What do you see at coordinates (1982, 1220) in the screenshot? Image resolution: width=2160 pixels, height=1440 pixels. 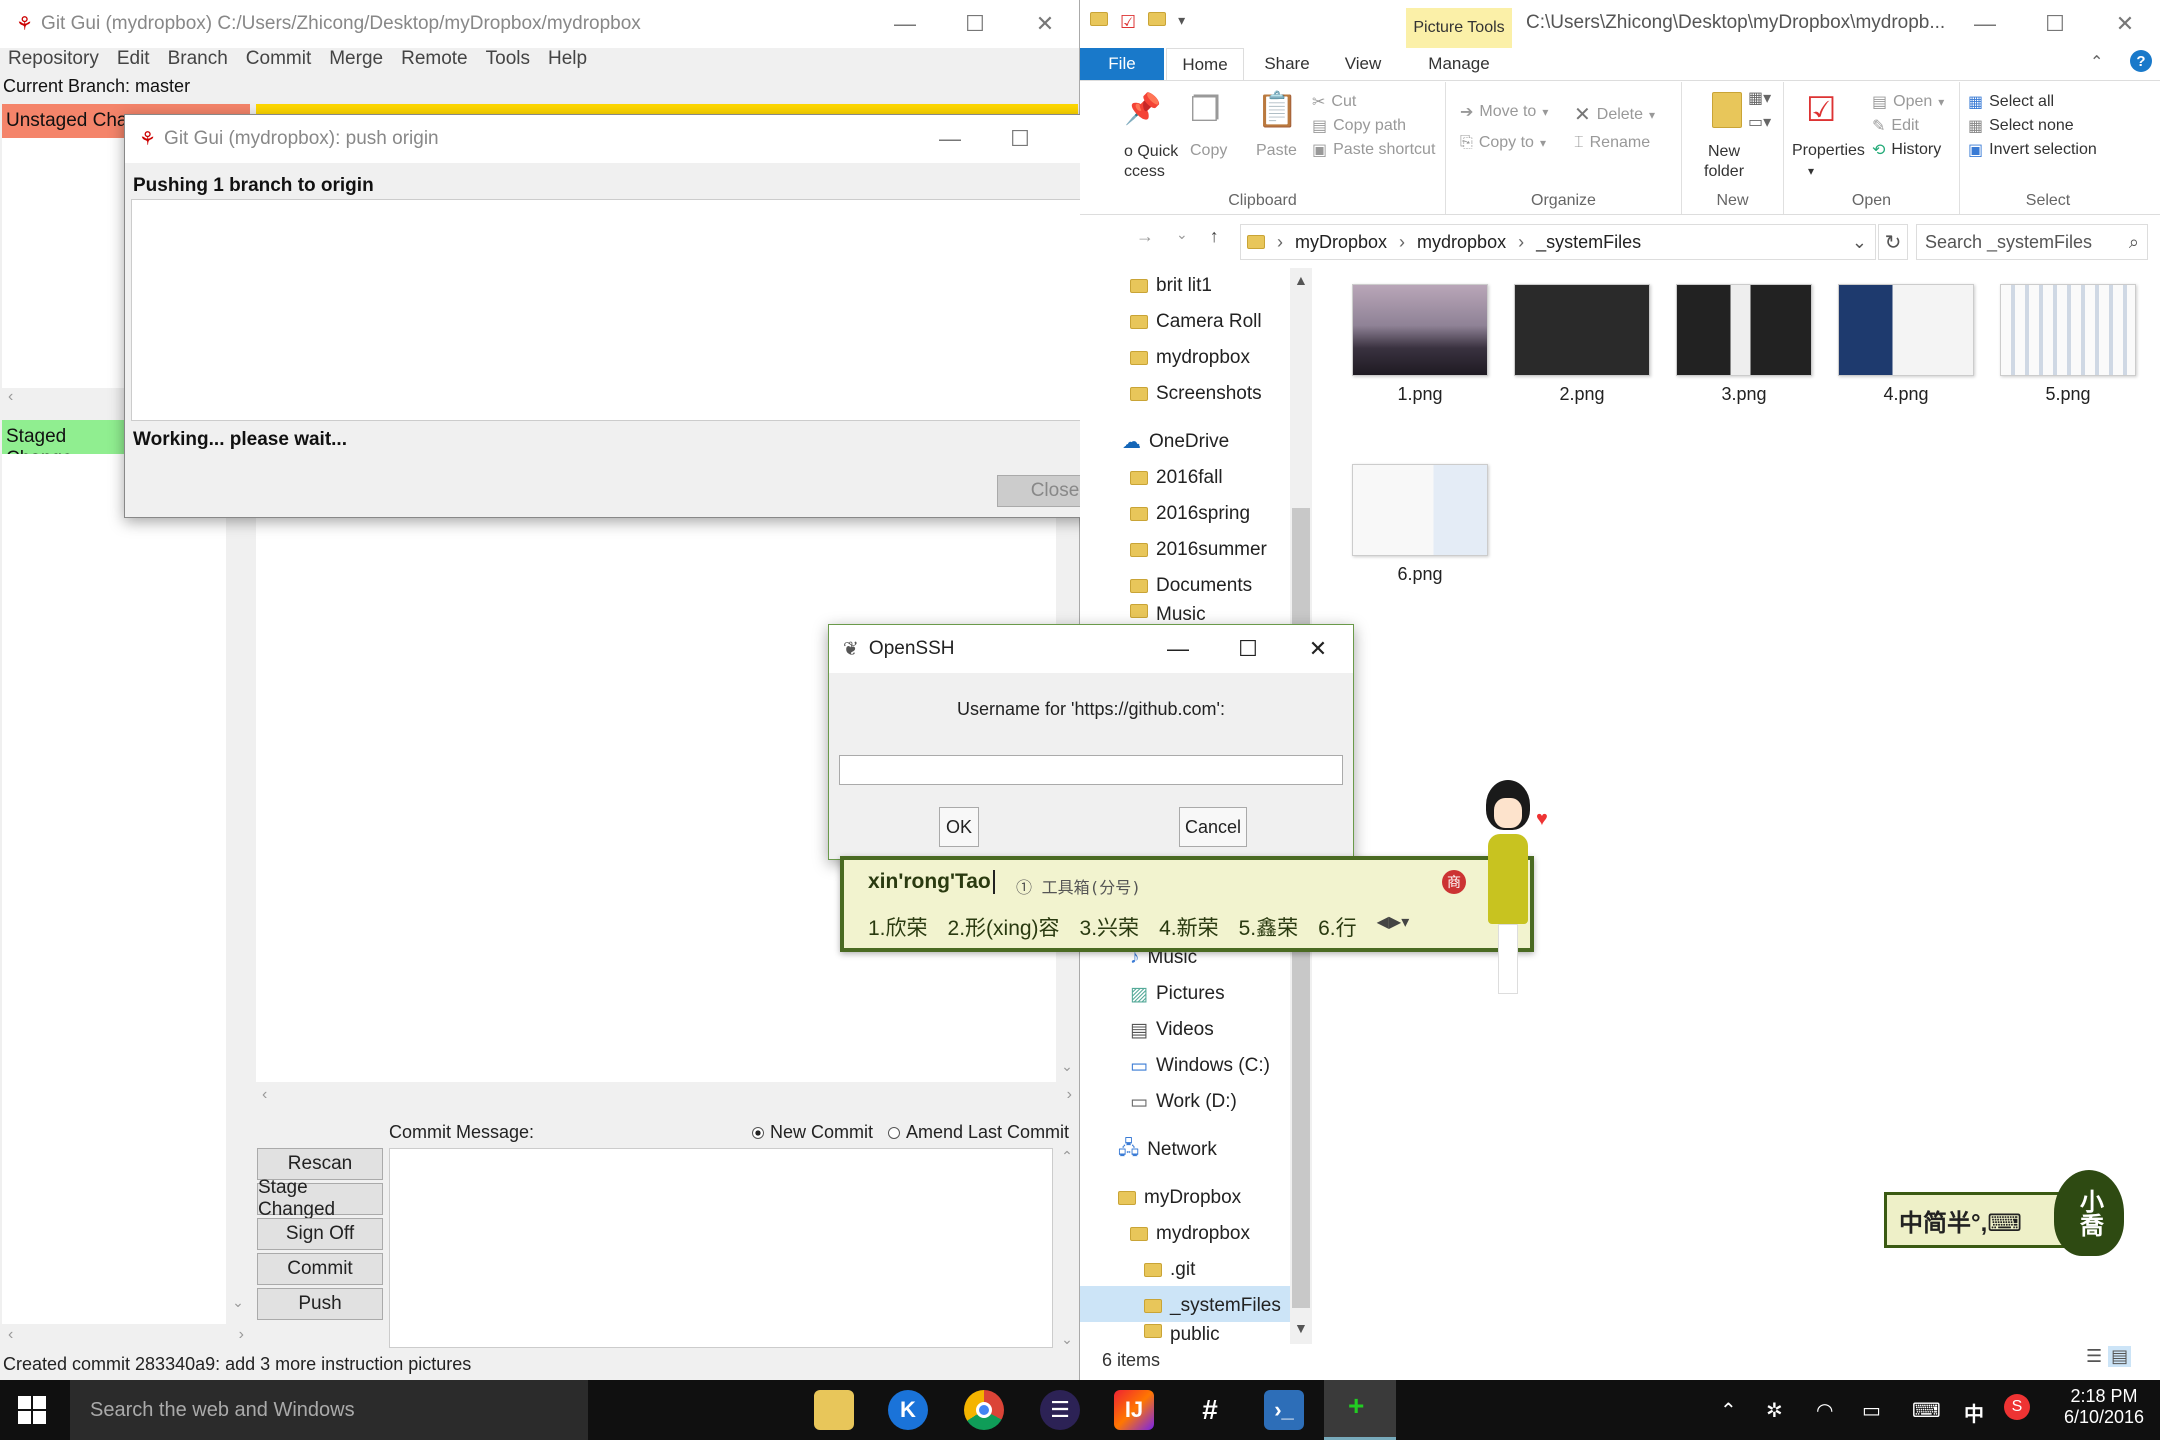 I see `ime-status-panel: 中简半°,⌨` at bounding box center [1982, 1220].